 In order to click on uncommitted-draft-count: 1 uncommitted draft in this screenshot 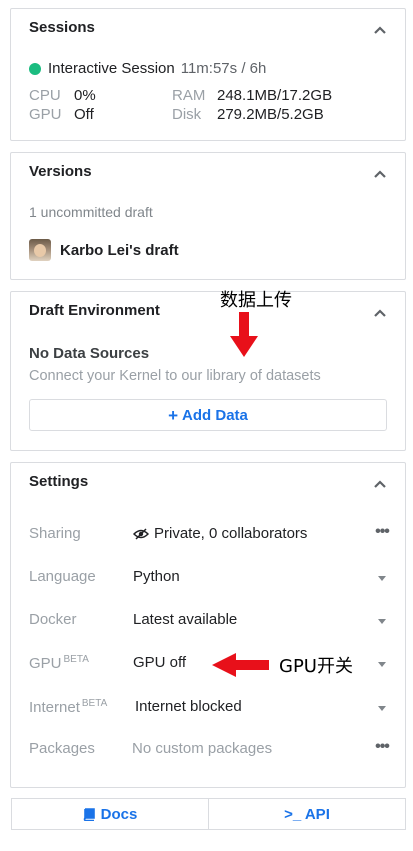, I will do `click(91, 212)`.